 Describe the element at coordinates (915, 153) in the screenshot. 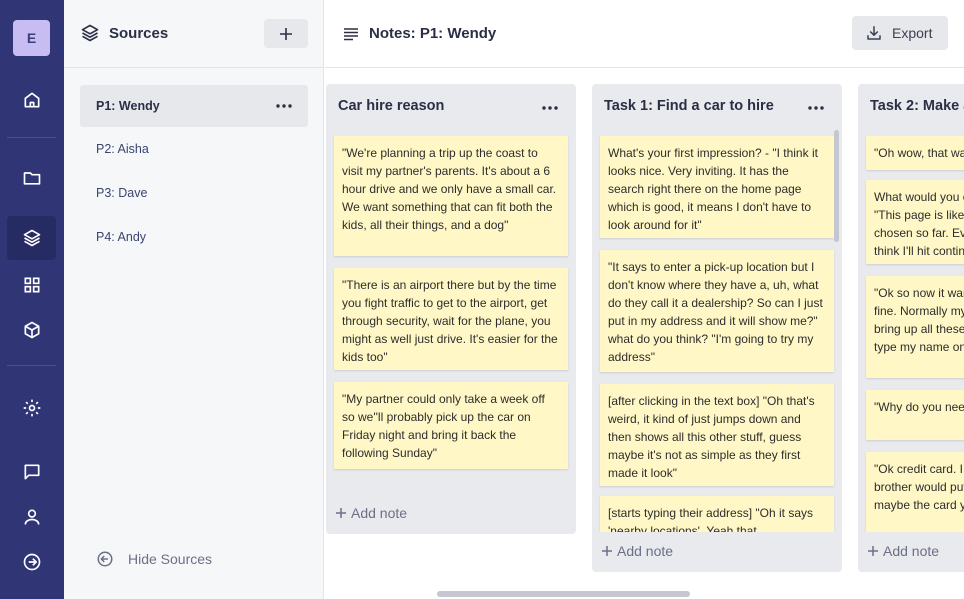

I see `sticky-note: "Oh wow, that was` at that location.